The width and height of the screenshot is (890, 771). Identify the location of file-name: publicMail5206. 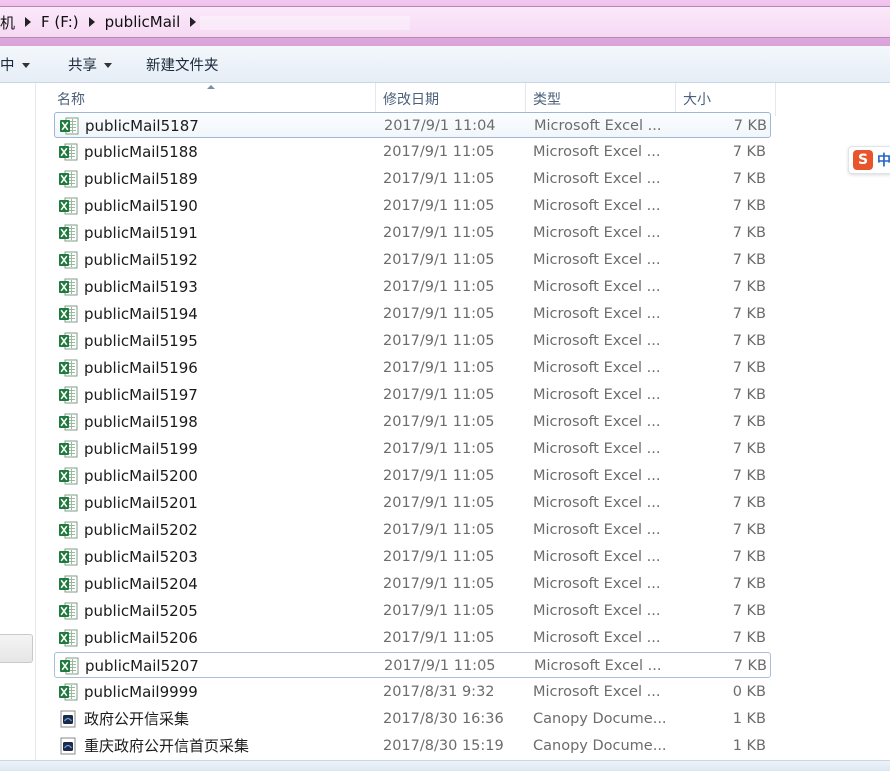
(141, 638).